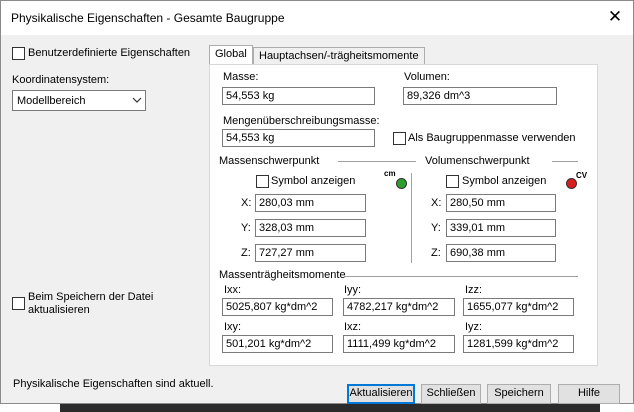 This screenshot has width=634, height=412. Describe the element at coordinates (233, 327) in the screenshot. I see `ixy-label: Ixy:` at that location.